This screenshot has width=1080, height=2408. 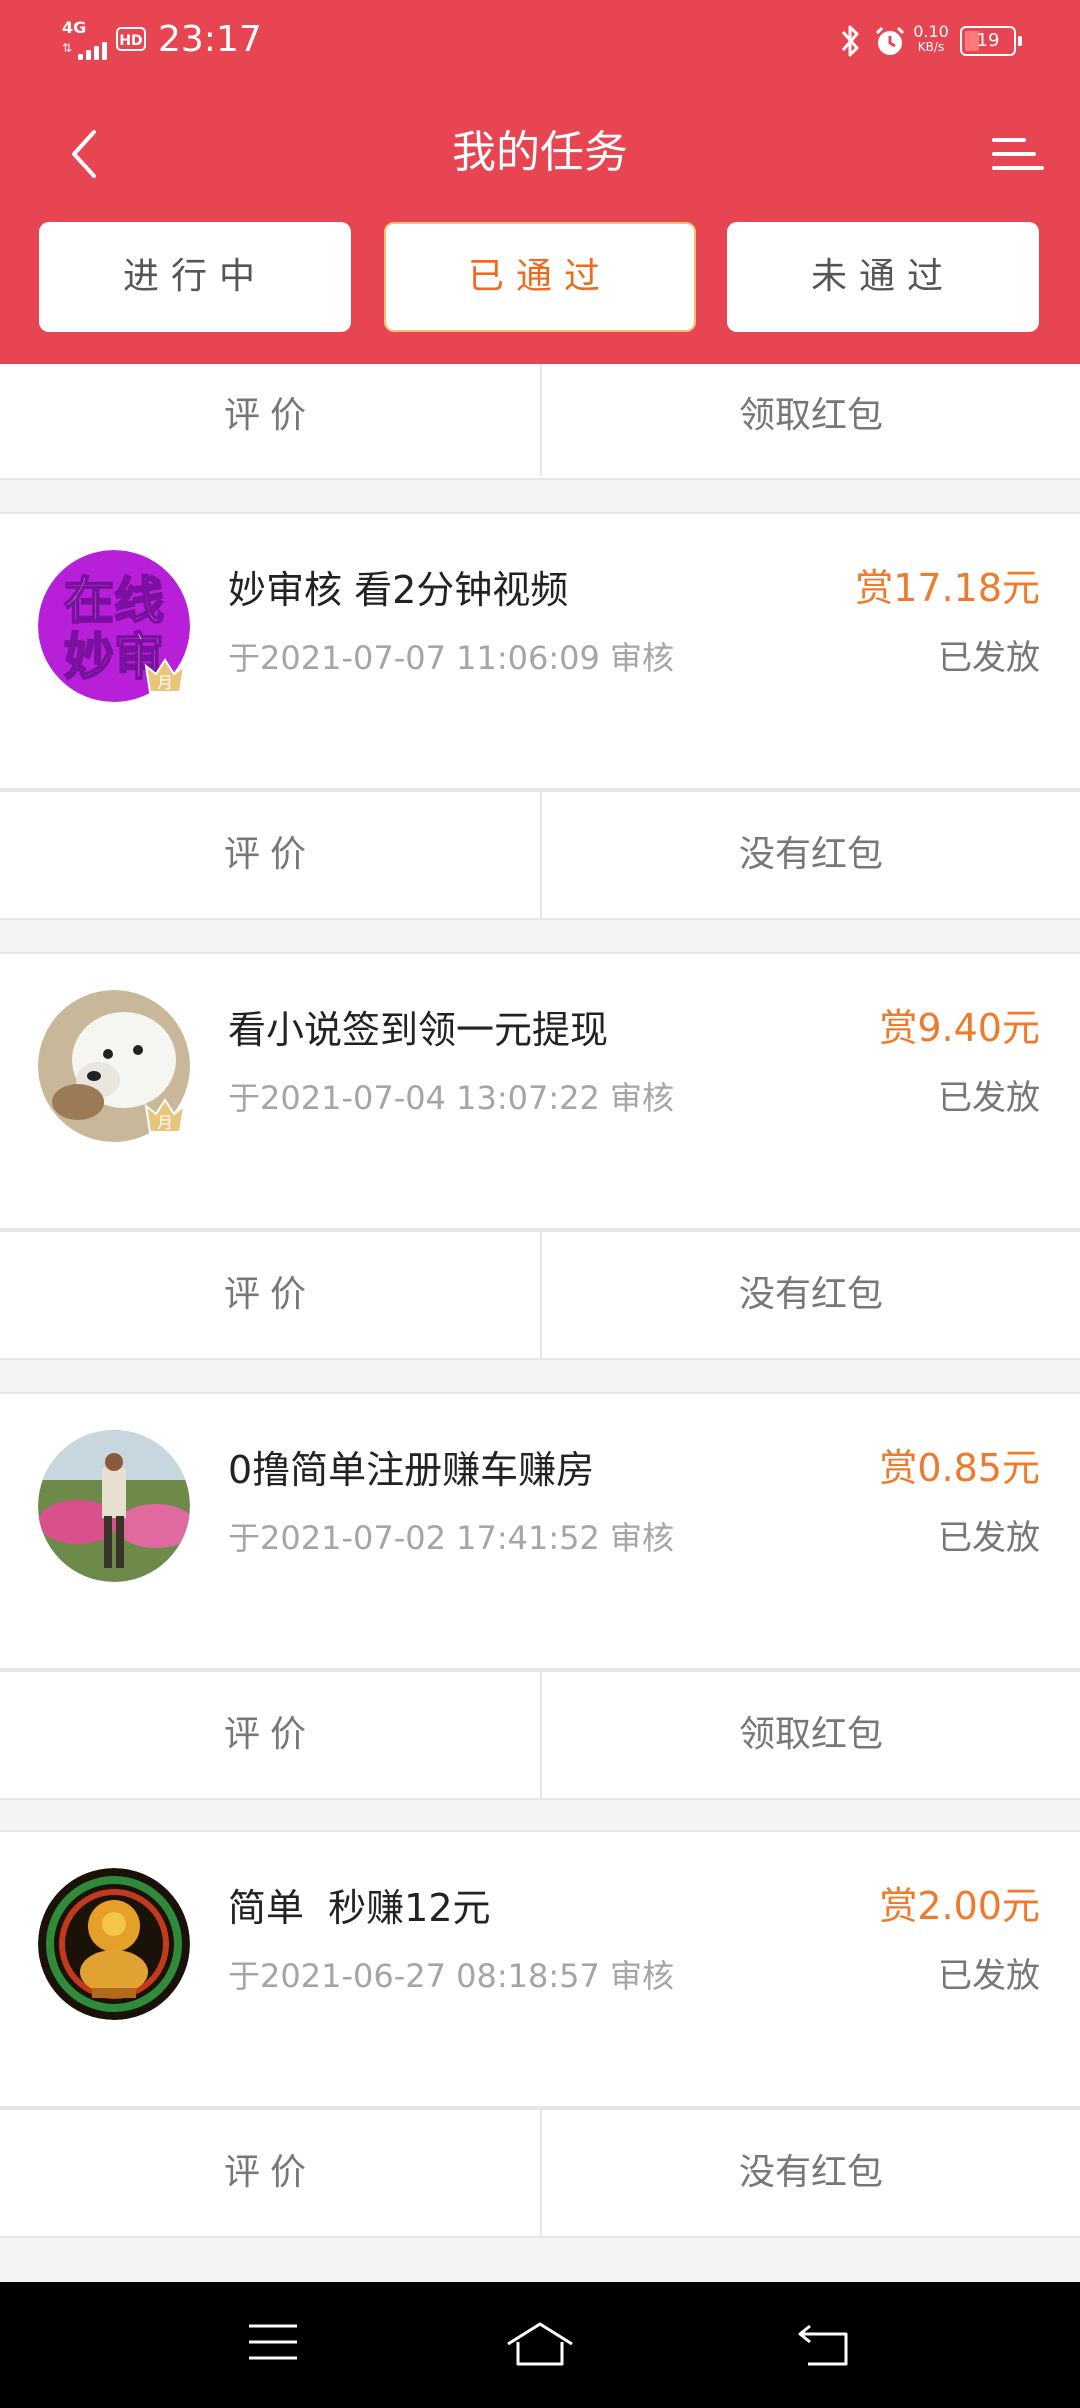 I want to click on page-title: 我的任务, so click(x=540, y=152).